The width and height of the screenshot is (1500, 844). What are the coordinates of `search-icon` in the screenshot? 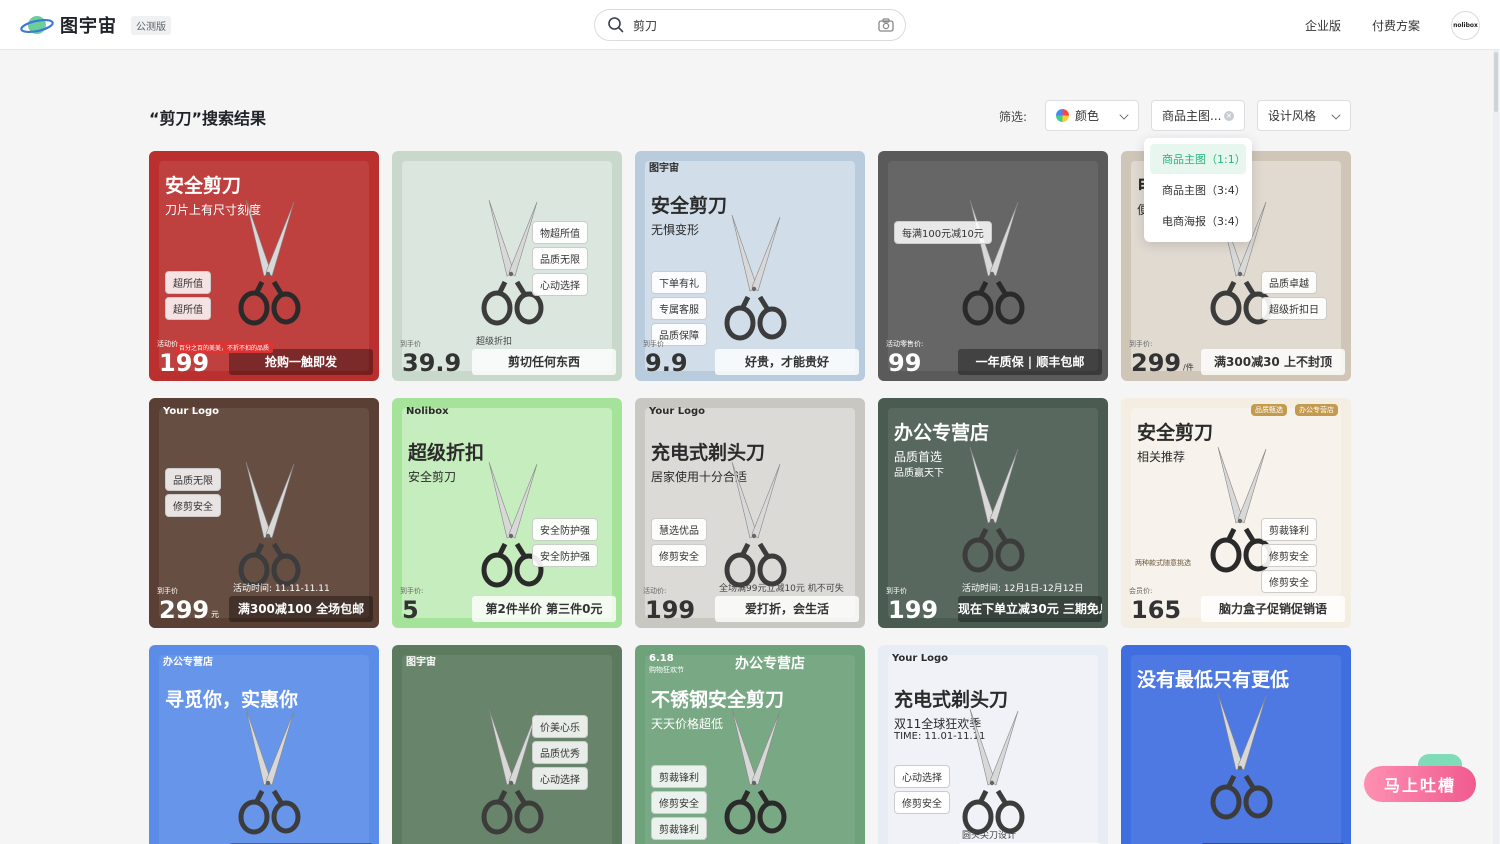 It's located at (616, 25).